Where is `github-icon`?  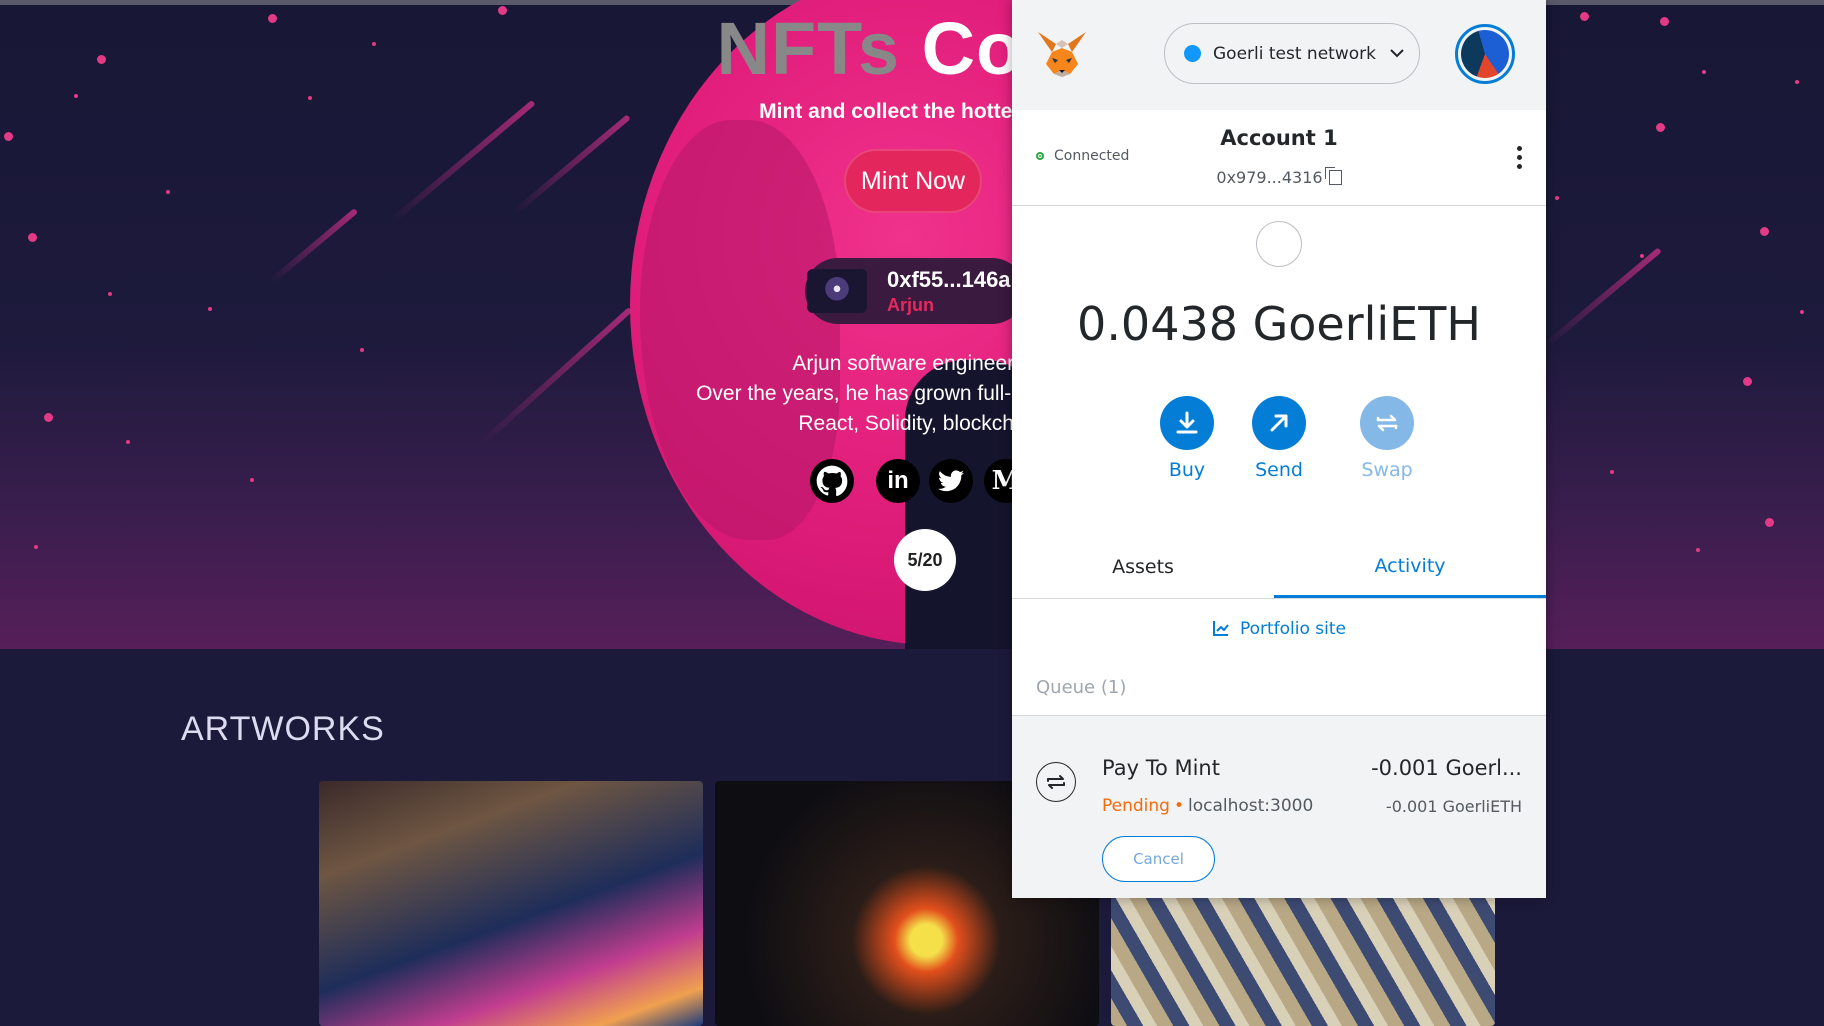
github-icon is located at coordinates (832, 481).